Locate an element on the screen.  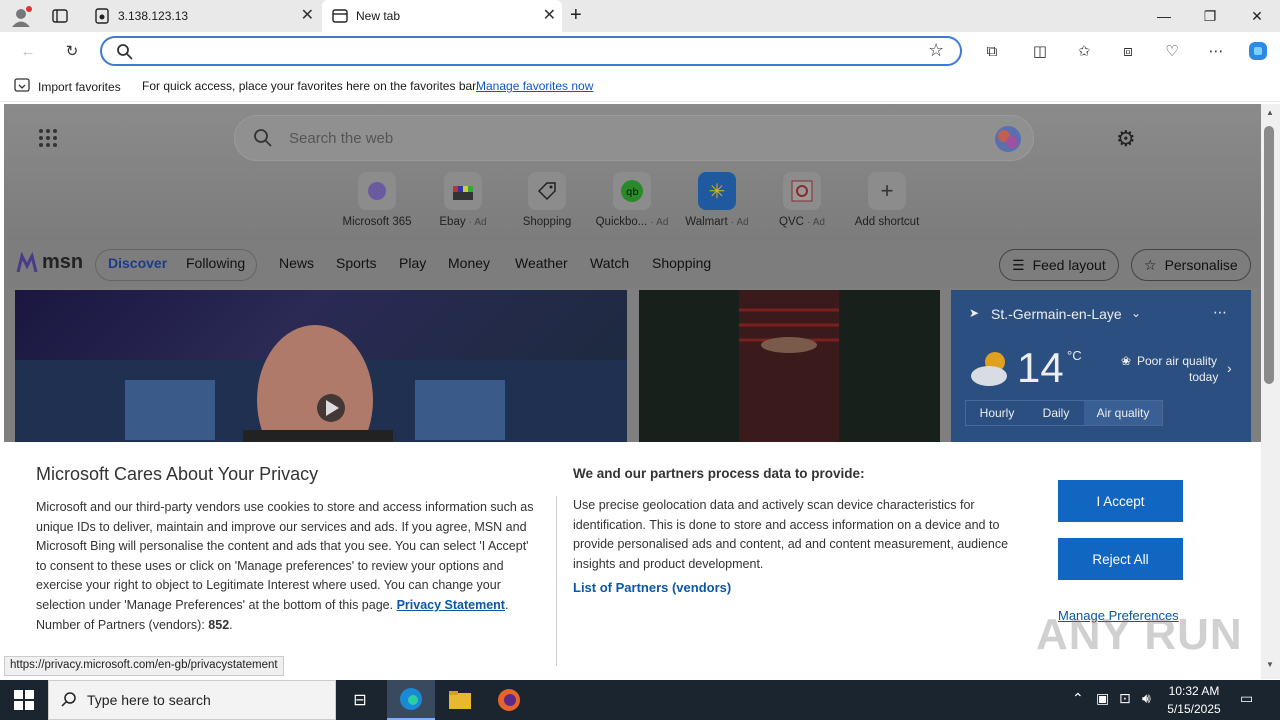
tab-hourly: Hourly is located at coordinates (997, 413).